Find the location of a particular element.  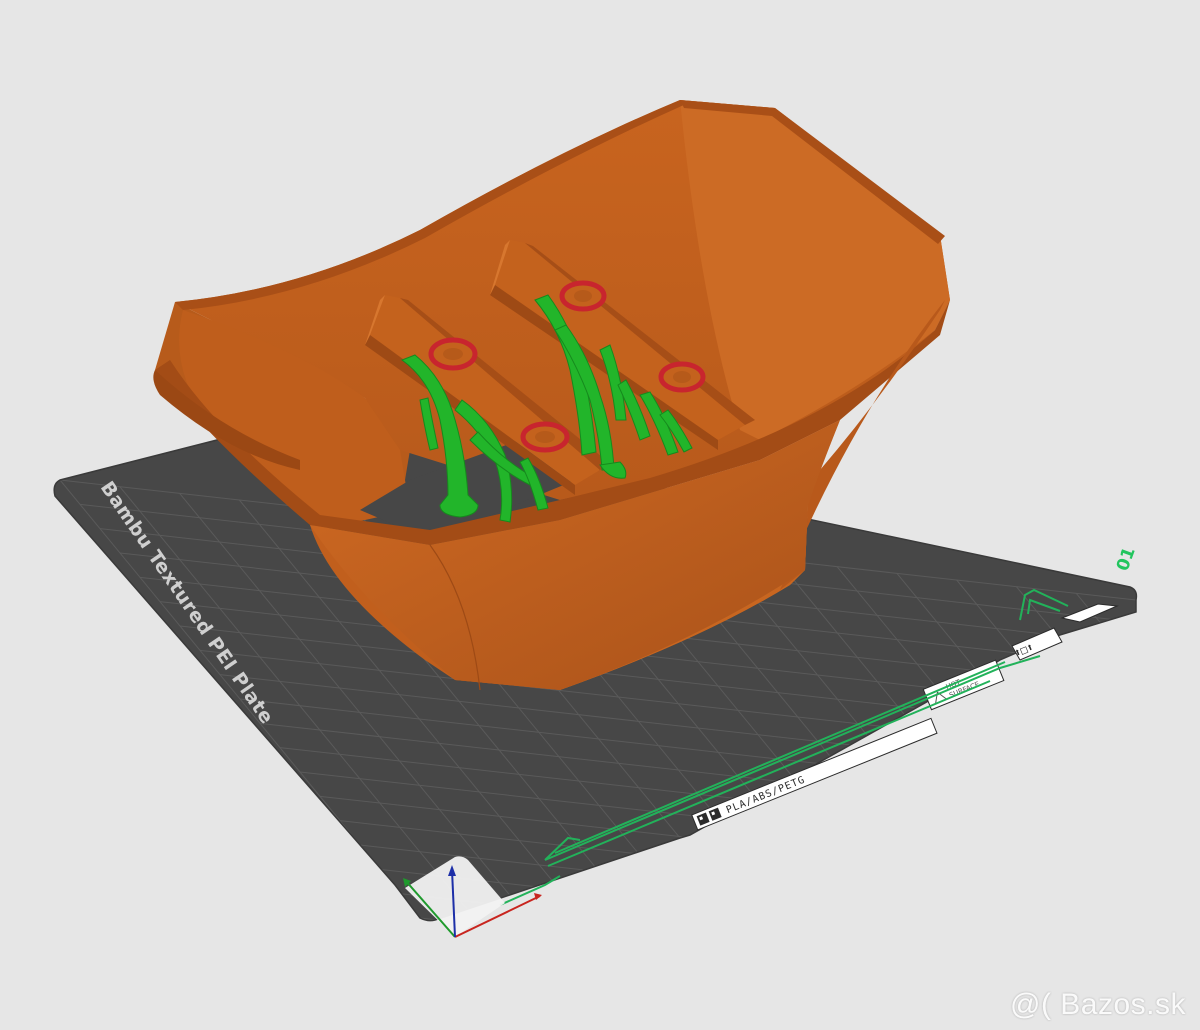

plate-number: 01 is located at coordinates (1126, 559).